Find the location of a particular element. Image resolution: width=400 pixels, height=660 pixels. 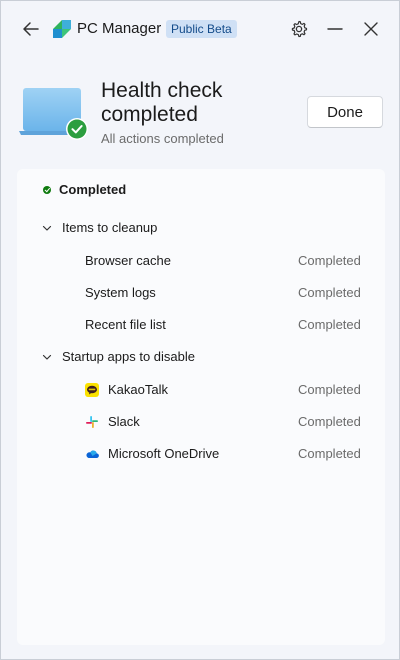

minimize-button is located at coordinates (335, 29).